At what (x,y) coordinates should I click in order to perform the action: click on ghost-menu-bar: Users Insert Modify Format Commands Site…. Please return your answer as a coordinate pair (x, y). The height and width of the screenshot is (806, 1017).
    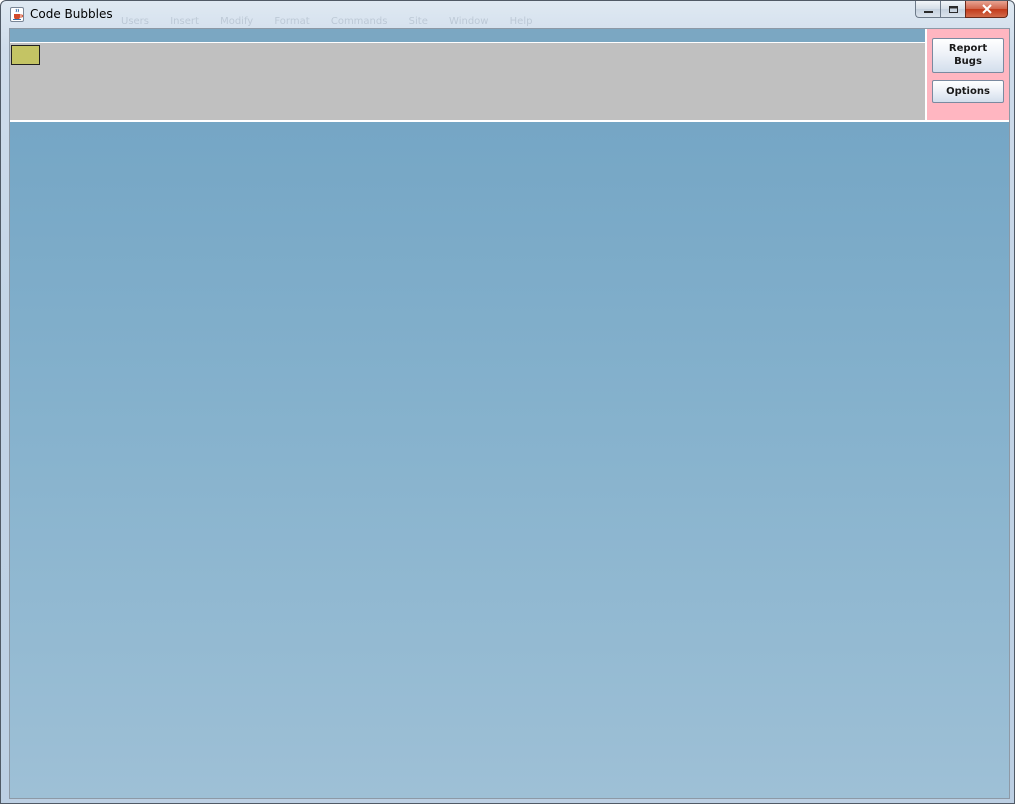
    Looking at the image, I should click on (335, 22).